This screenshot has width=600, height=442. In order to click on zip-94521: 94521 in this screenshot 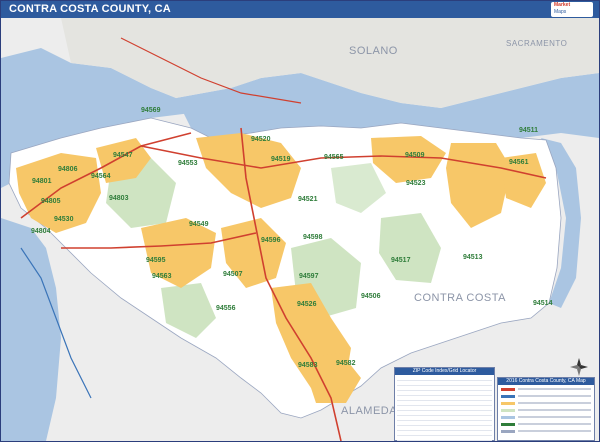, I will do `click(308, 199)`.